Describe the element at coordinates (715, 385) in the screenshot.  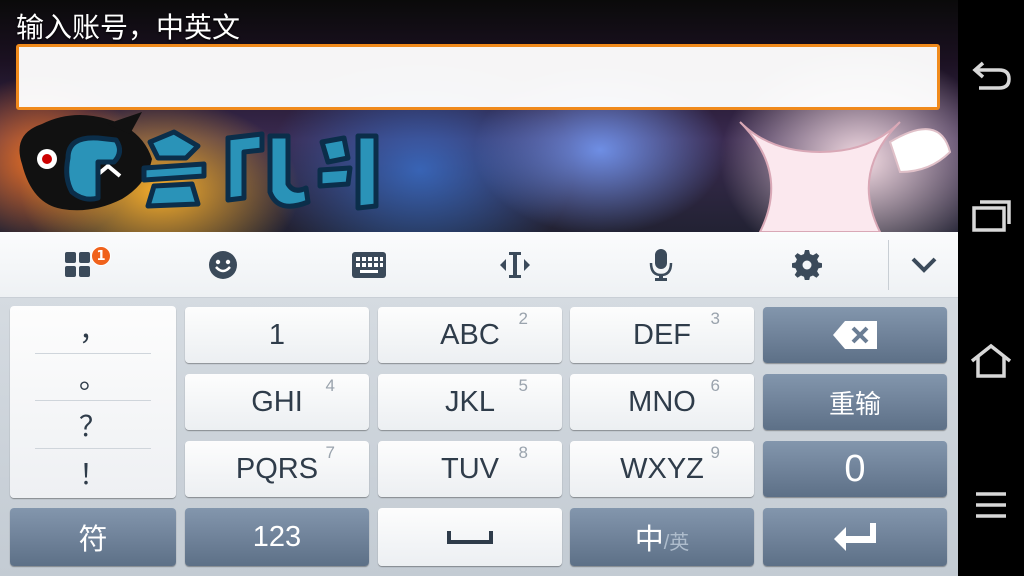
I see `key-digit: 6` at that location.